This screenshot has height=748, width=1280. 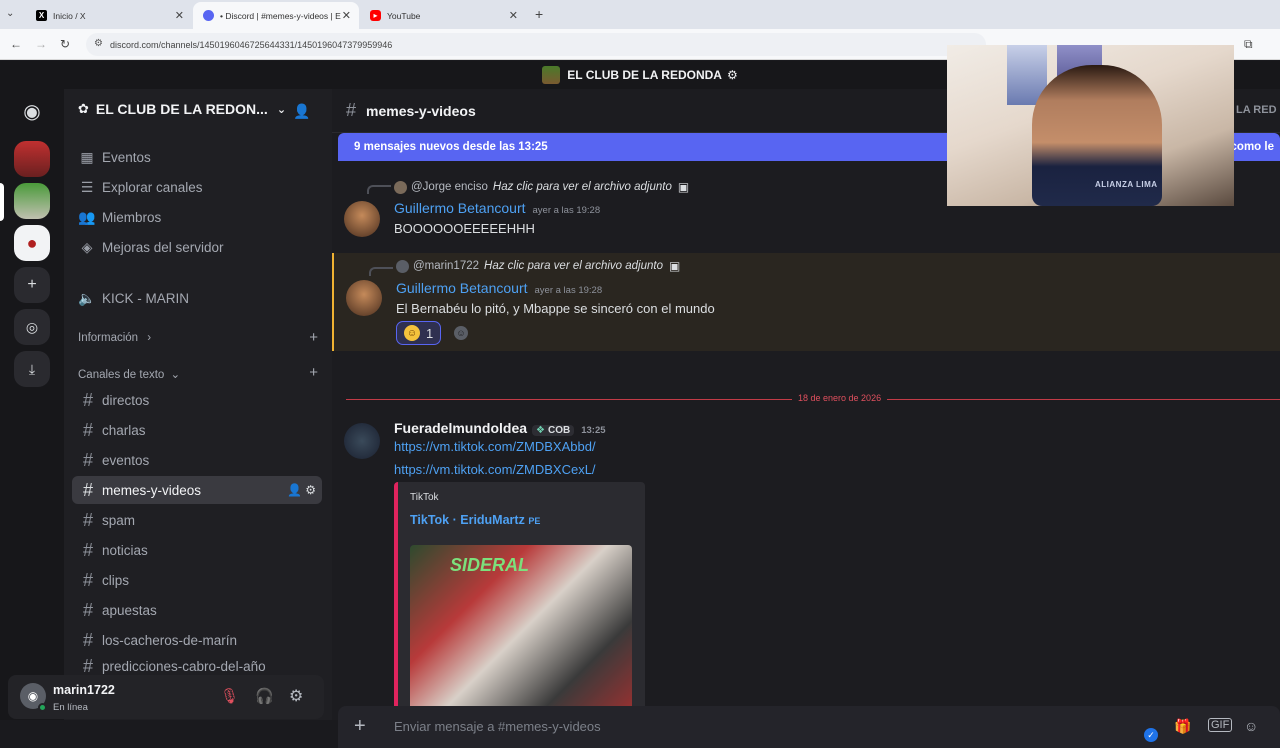 I want to click on channel-label: spam, so click(x=119, y=520).